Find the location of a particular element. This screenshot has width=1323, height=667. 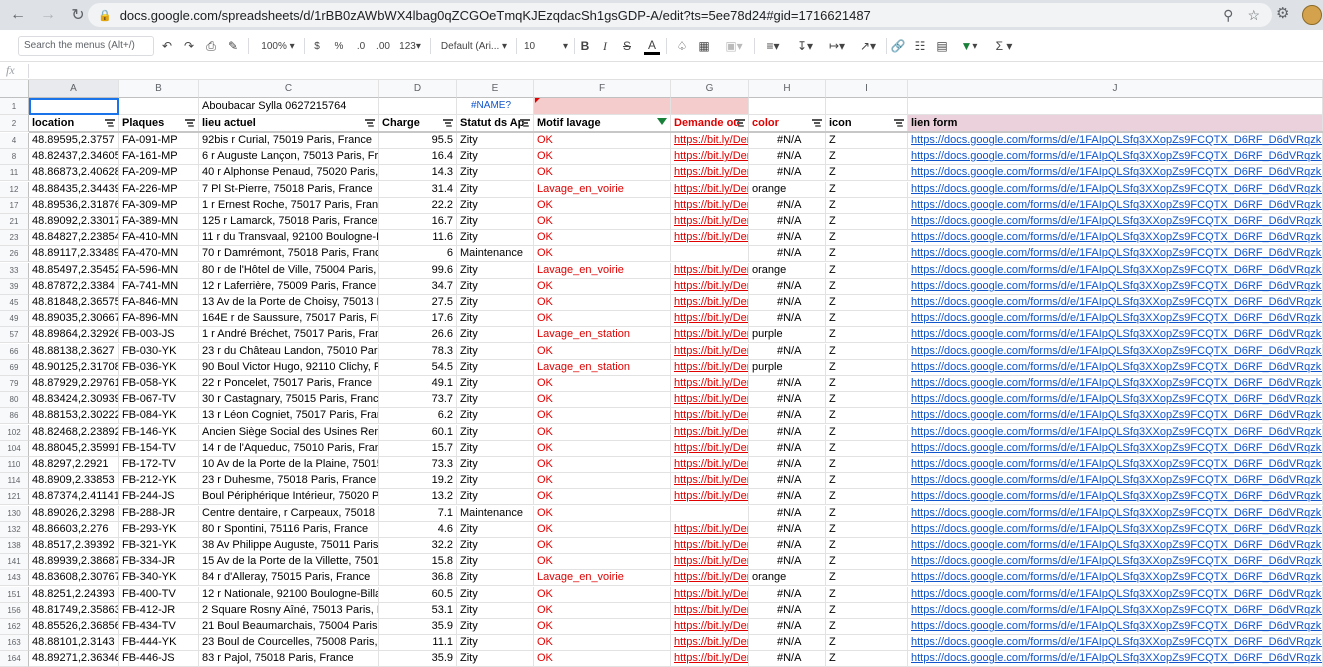

cell-plaque: FA-309-MP is located at coordinates (159, 206).